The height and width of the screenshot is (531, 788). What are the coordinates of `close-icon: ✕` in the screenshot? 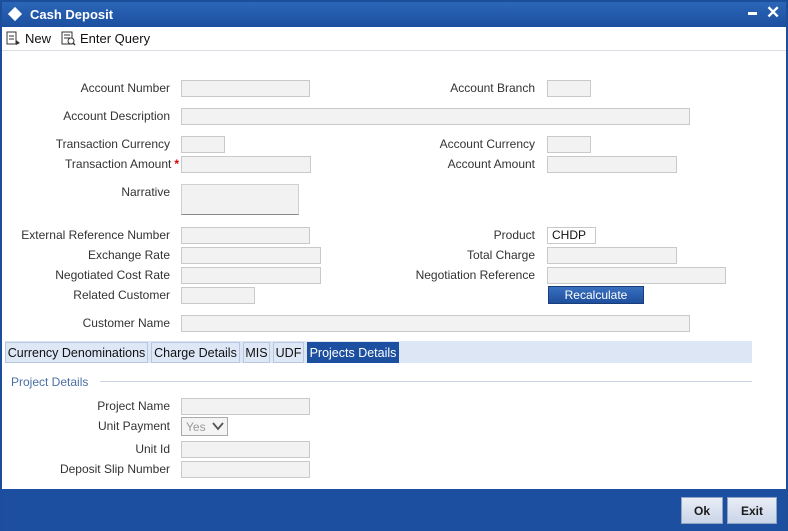 It's located at (773, 13).